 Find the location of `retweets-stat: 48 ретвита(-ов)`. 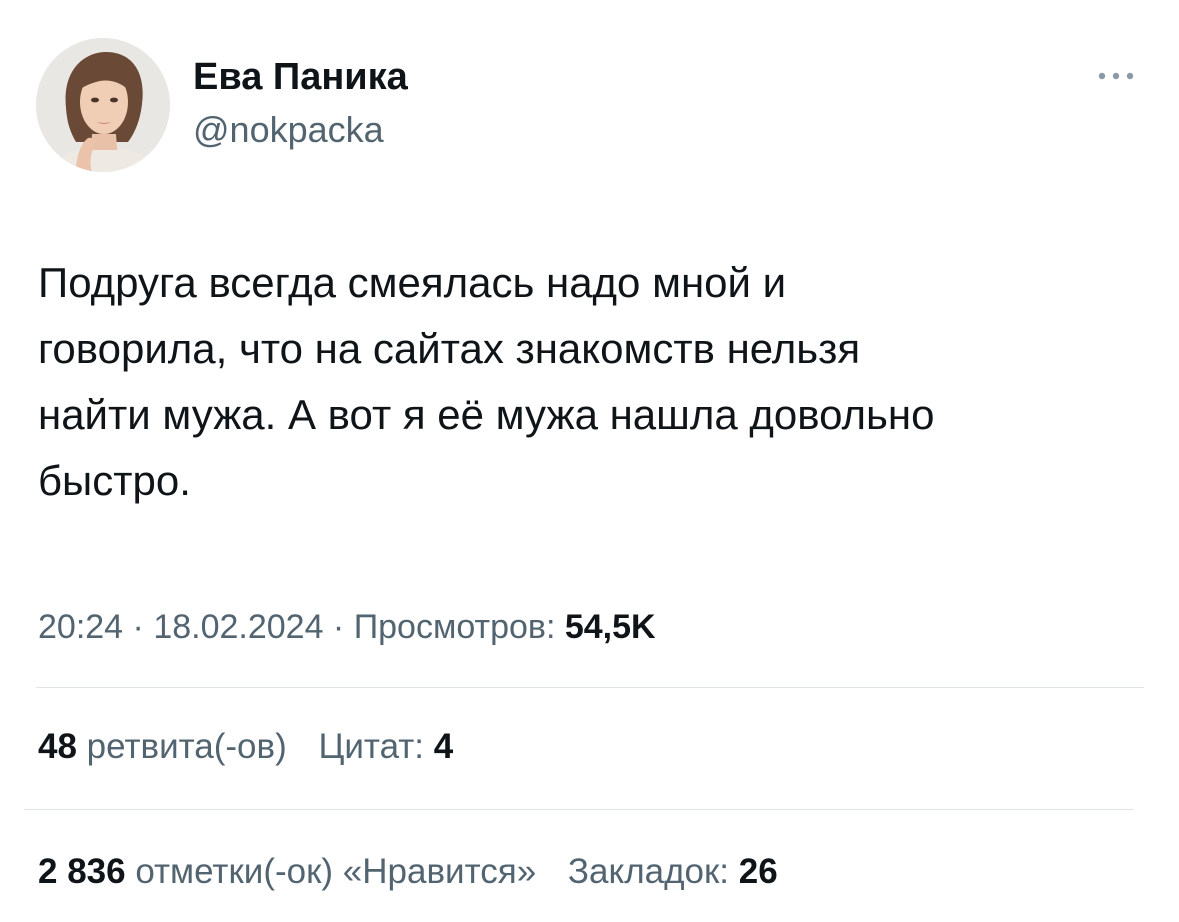

retweets-stat: 48 ретвита(-ов) is located at coordinates (162, 747).